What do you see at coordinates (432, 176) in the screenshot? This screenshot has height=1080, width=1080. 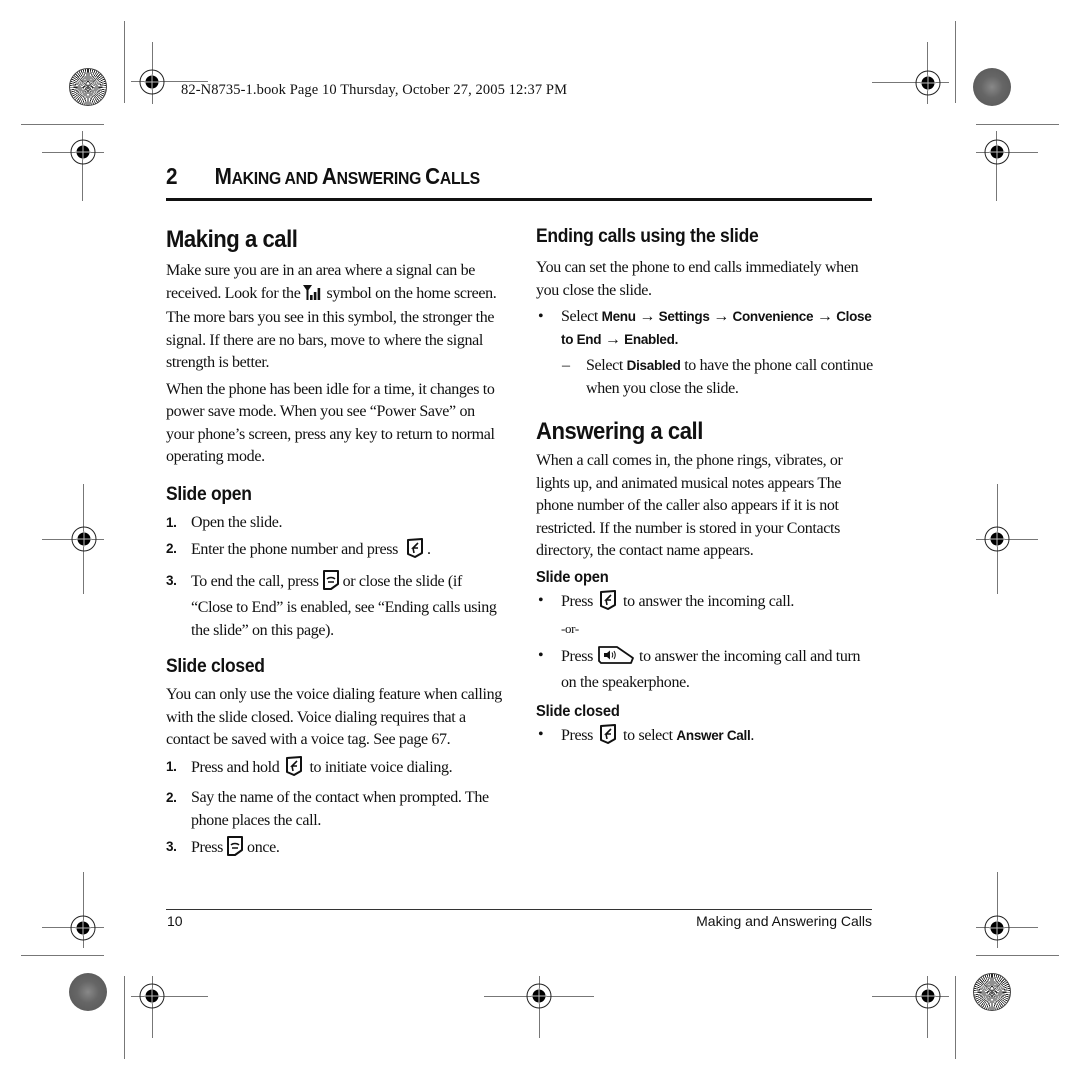 I see `chapter-title-cap: C` at bounding box center [432, 176].